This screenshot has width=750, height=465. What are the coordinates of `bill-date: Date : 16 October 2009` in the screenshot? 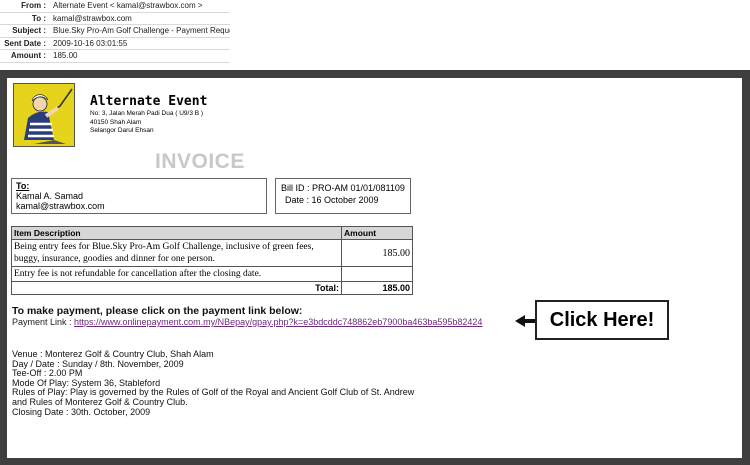 It's located at (332, 200).